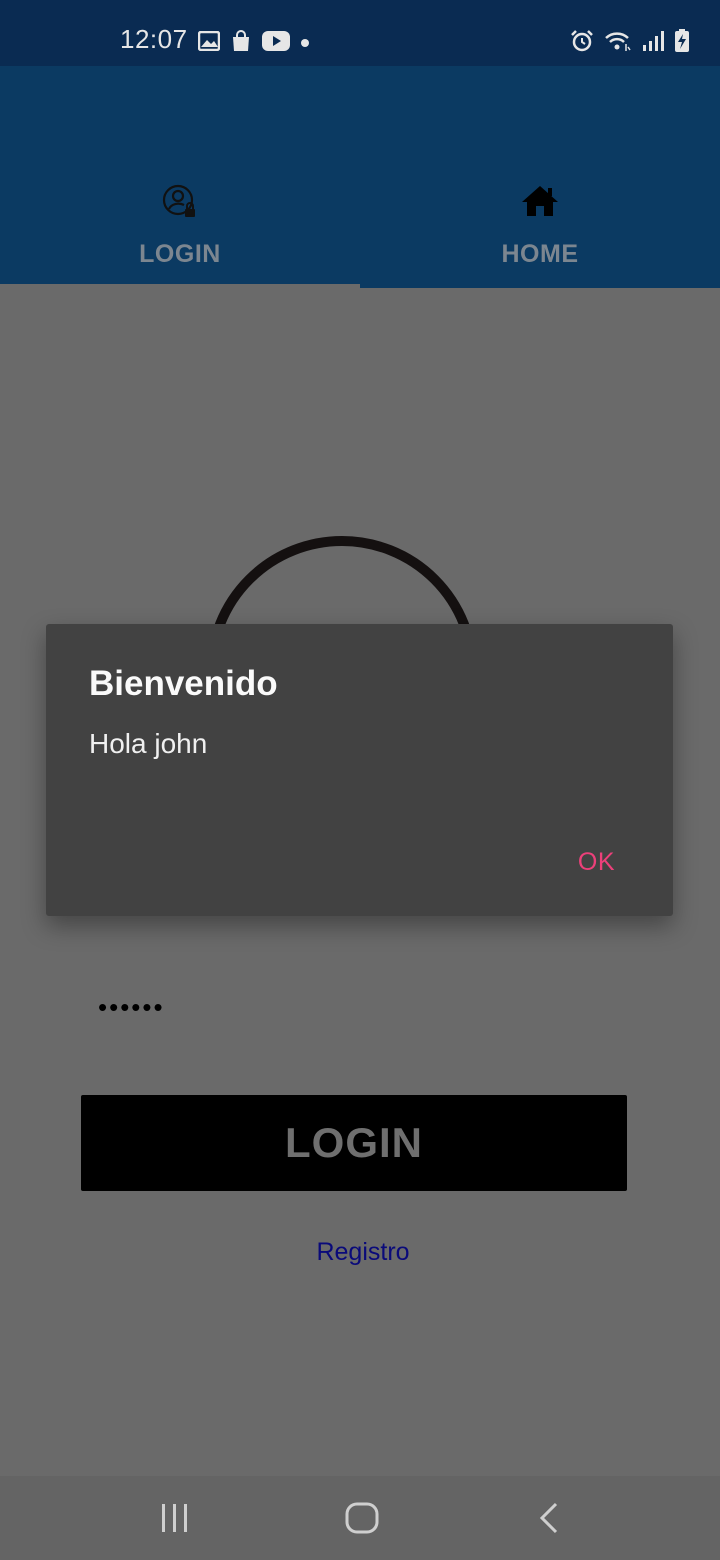  I want to click on youtube-icon, so click(276, 43).